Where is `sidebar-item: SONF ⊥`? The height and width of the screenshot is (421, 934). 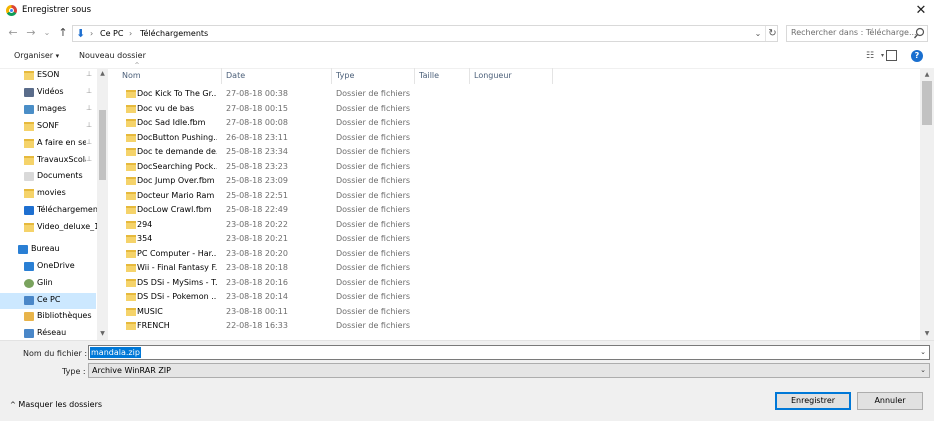
sidebar-item: SONF ⊥ is located at coordinates (48, 127).